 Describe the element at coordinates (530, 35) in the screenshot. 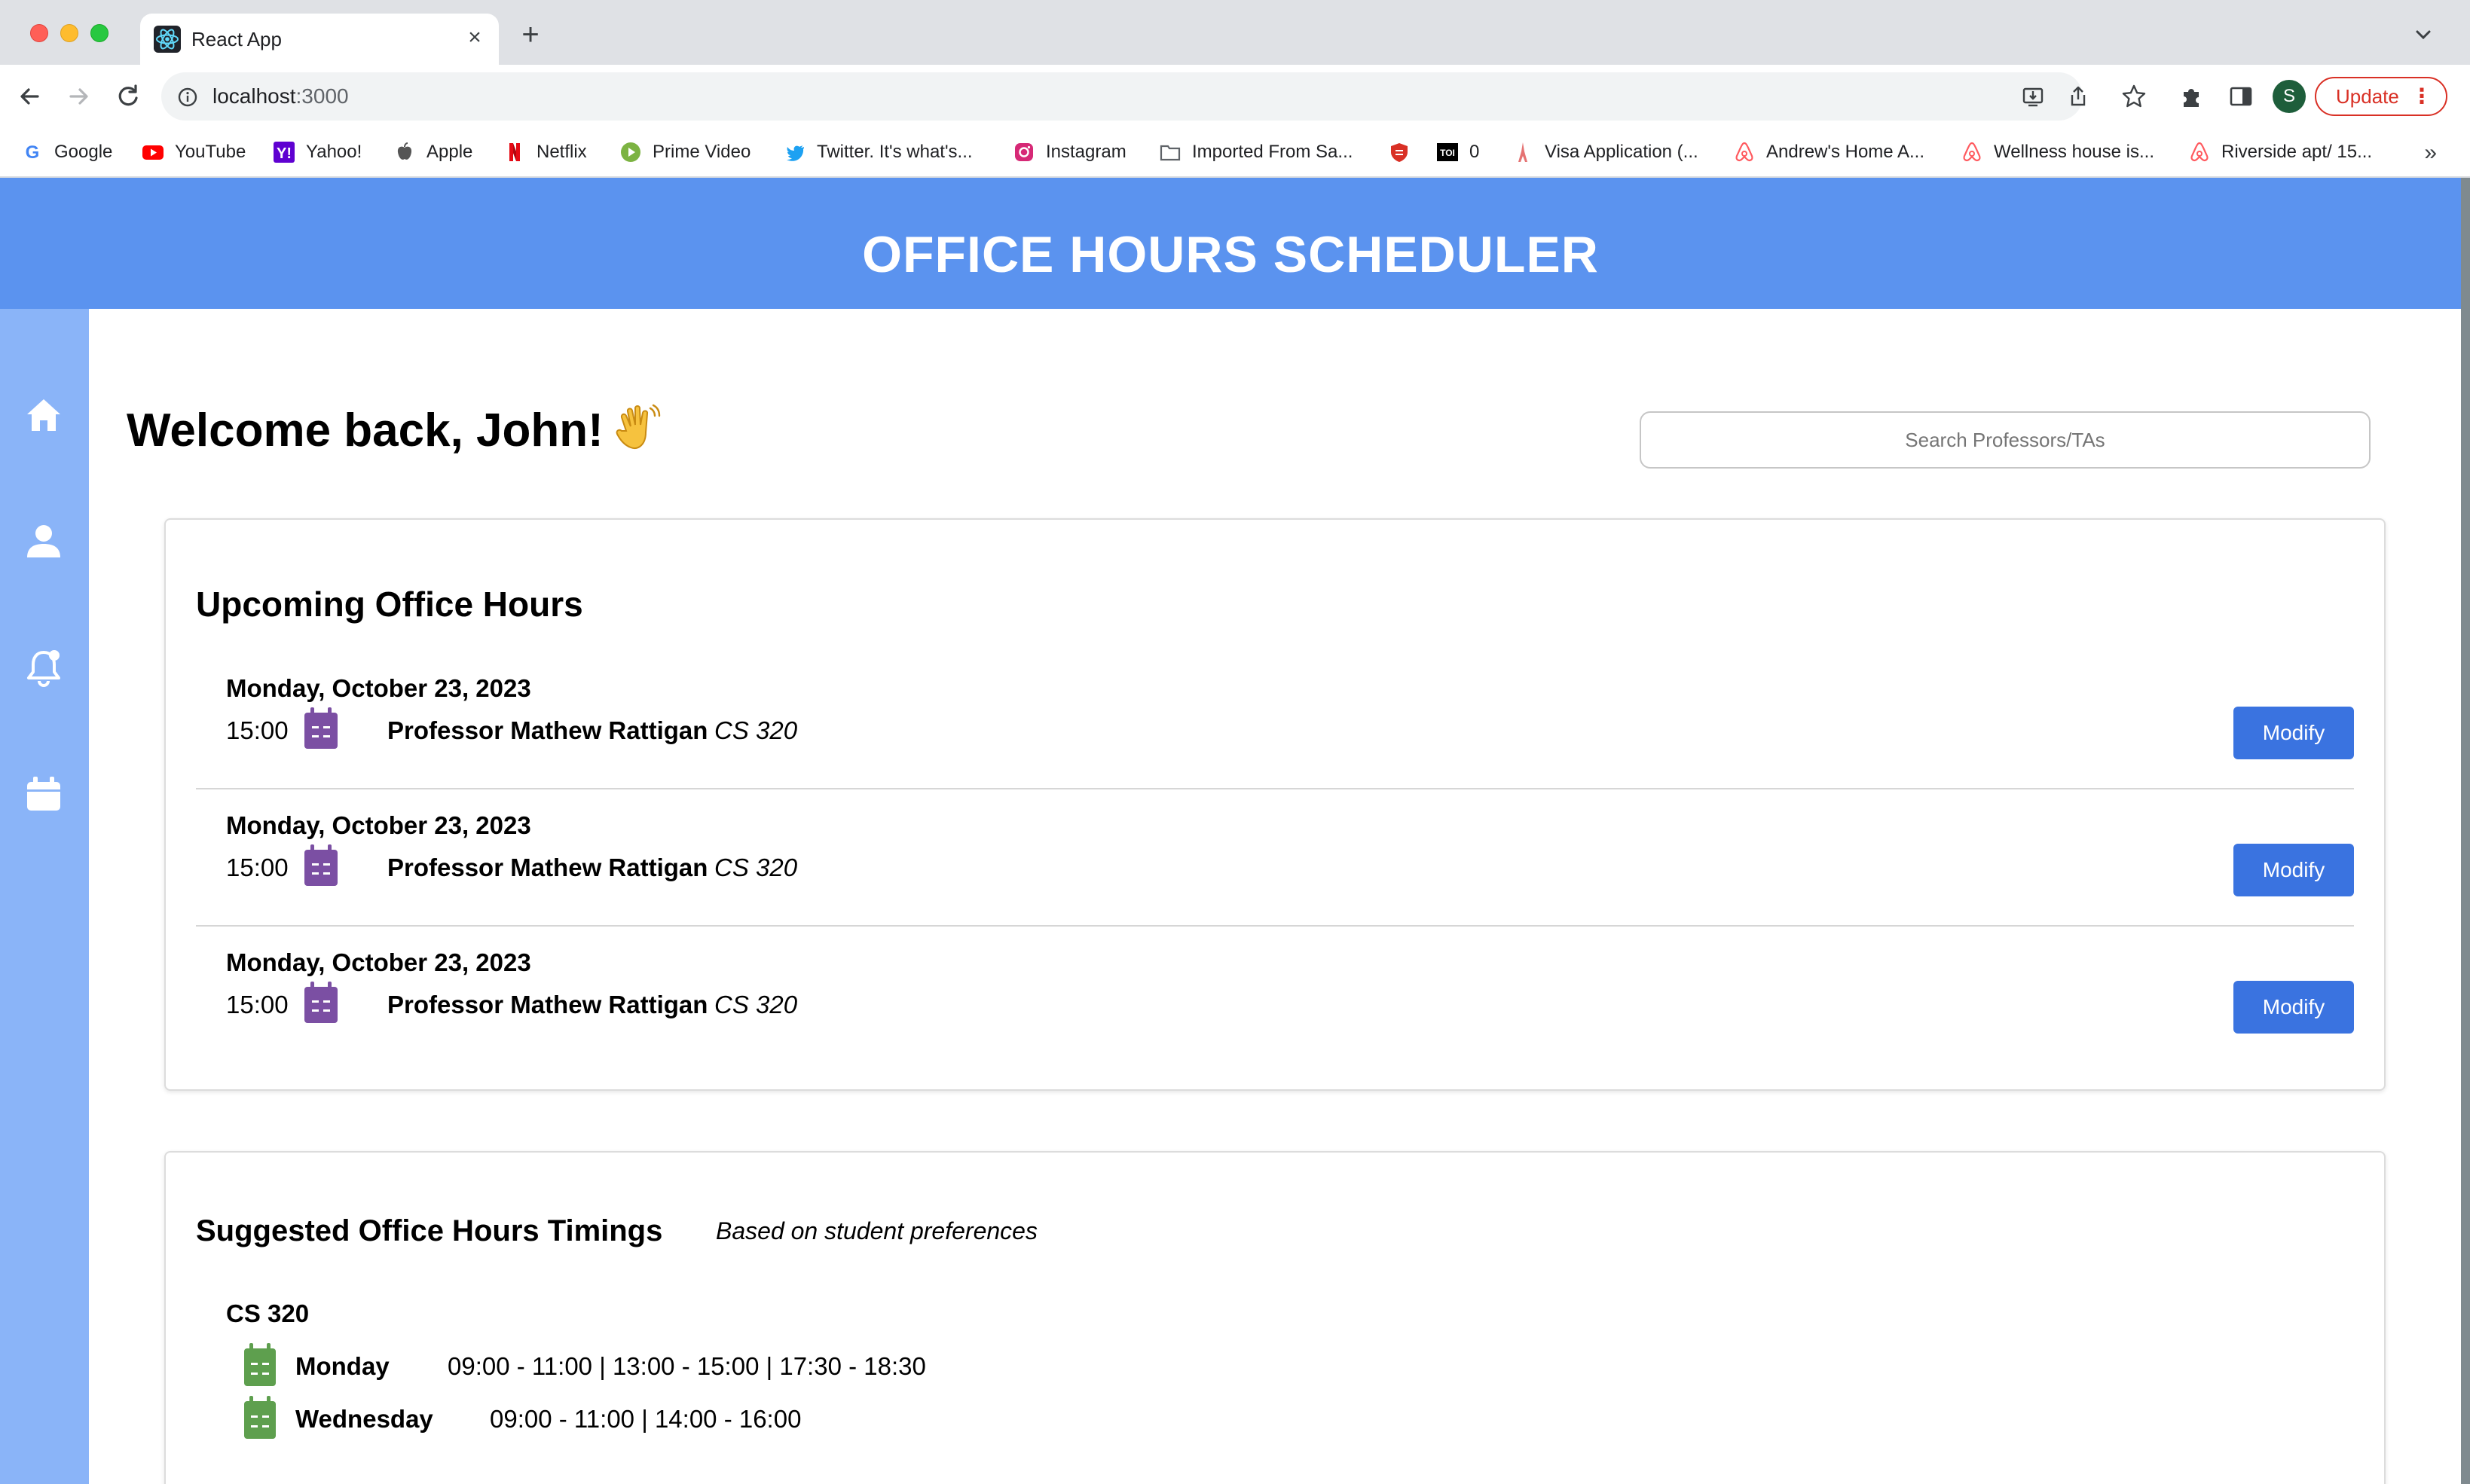

I see `new-tab-button: +` at that location.